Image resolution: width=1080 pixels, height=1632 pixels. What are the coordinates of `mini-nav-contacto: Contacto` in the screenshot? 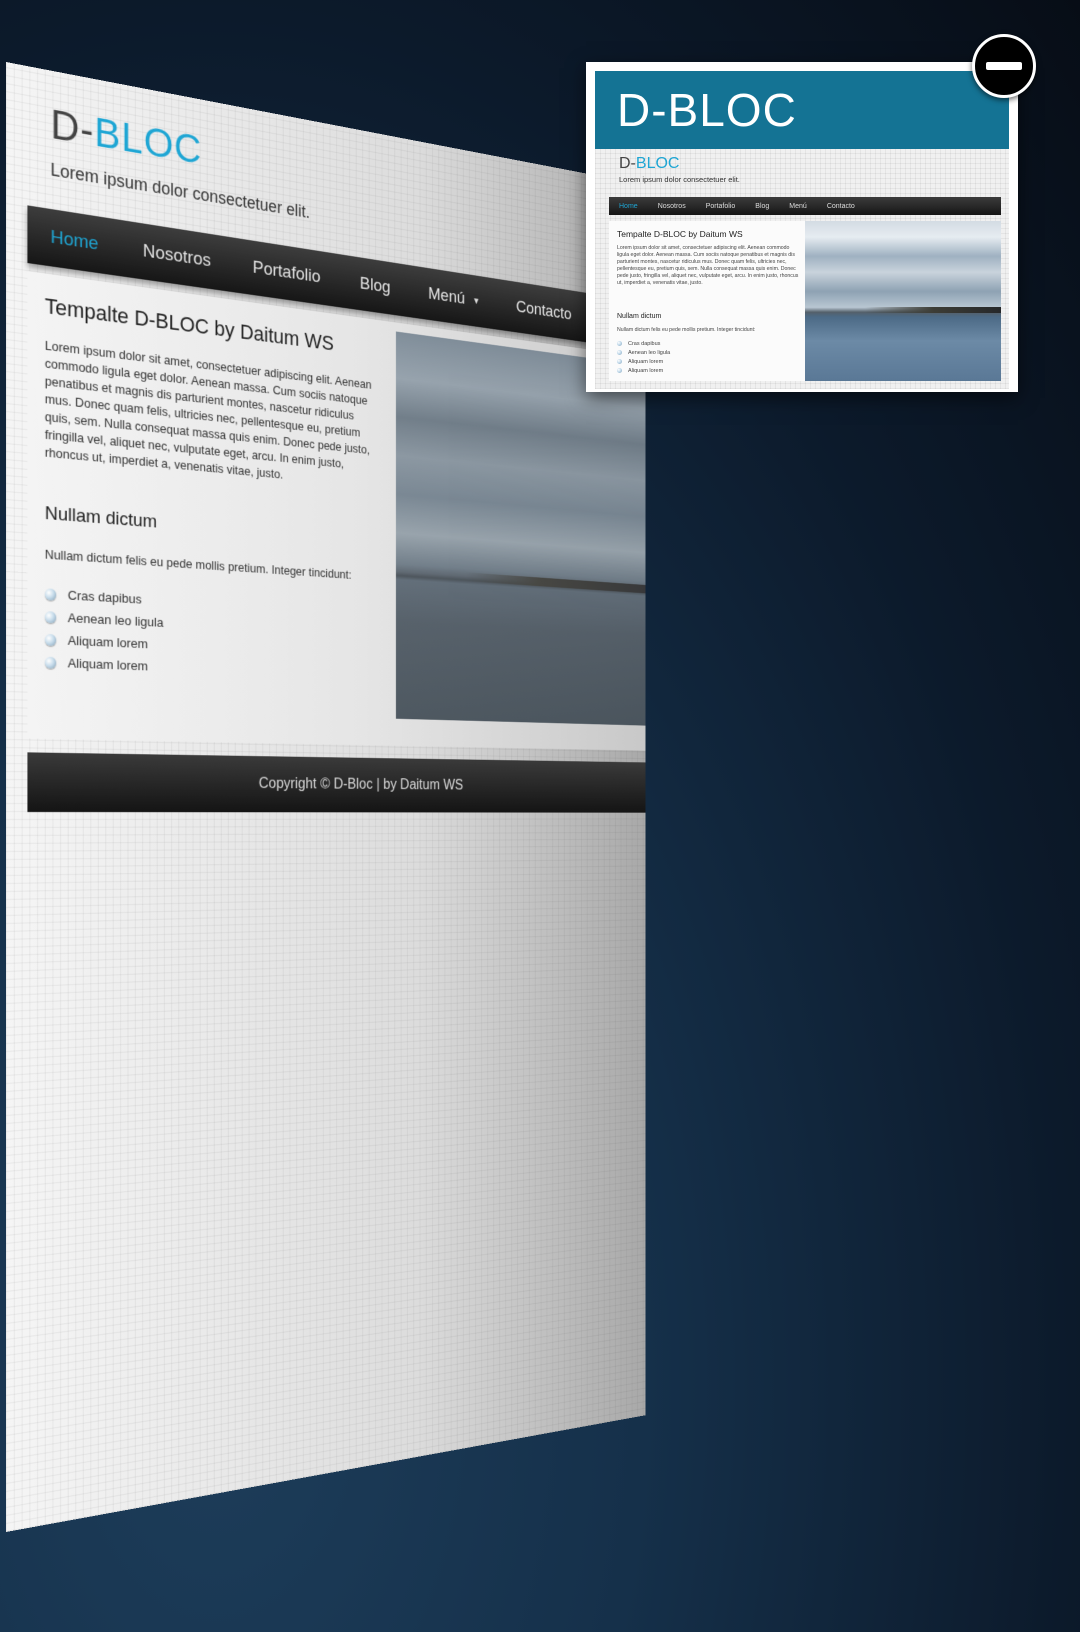 It's located at (841, 206).